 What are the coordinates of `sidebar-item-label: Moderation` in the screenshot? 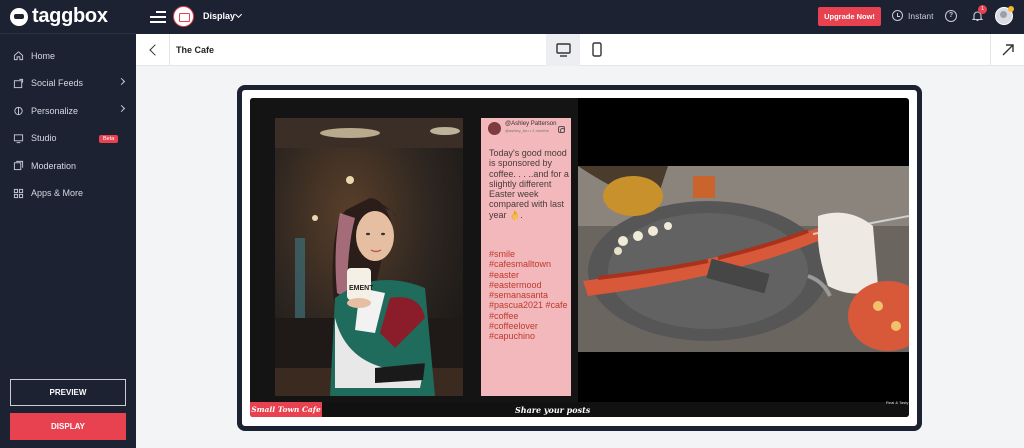 It's located at (54, 165).